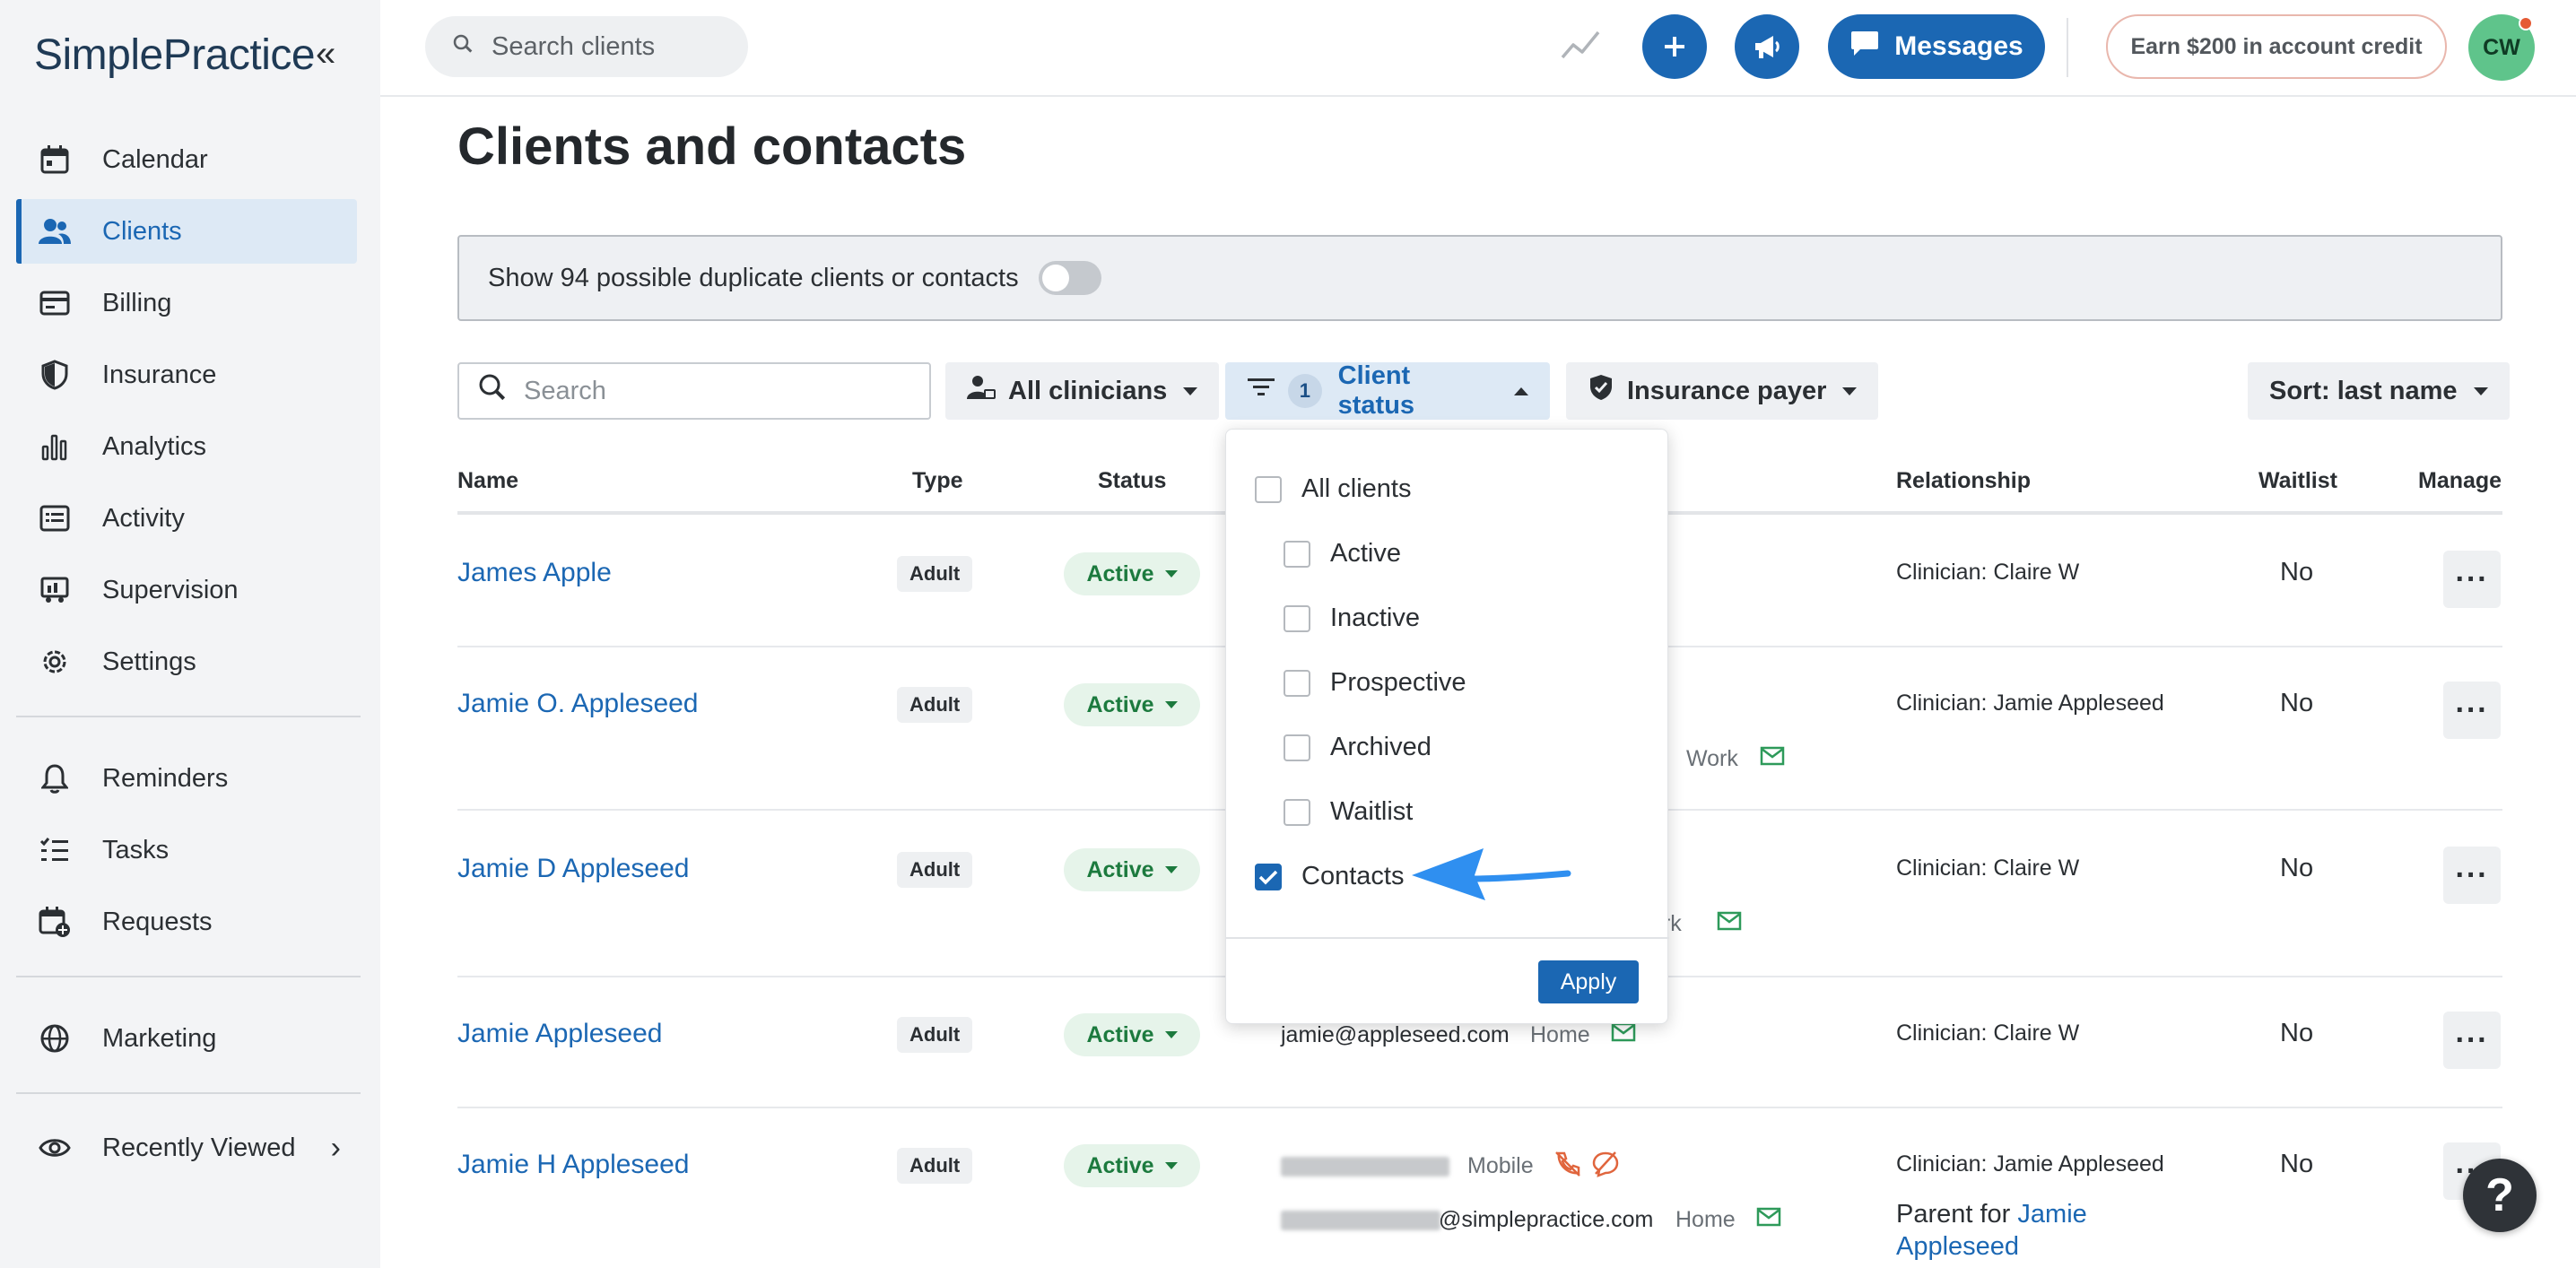 This screenshot has height=1268, width=2576. What do you see at coordinates (578, 704) in the screenshot?
I see `client-name-link: Jamie O. Appleseed` at bounding box center [578, 704].